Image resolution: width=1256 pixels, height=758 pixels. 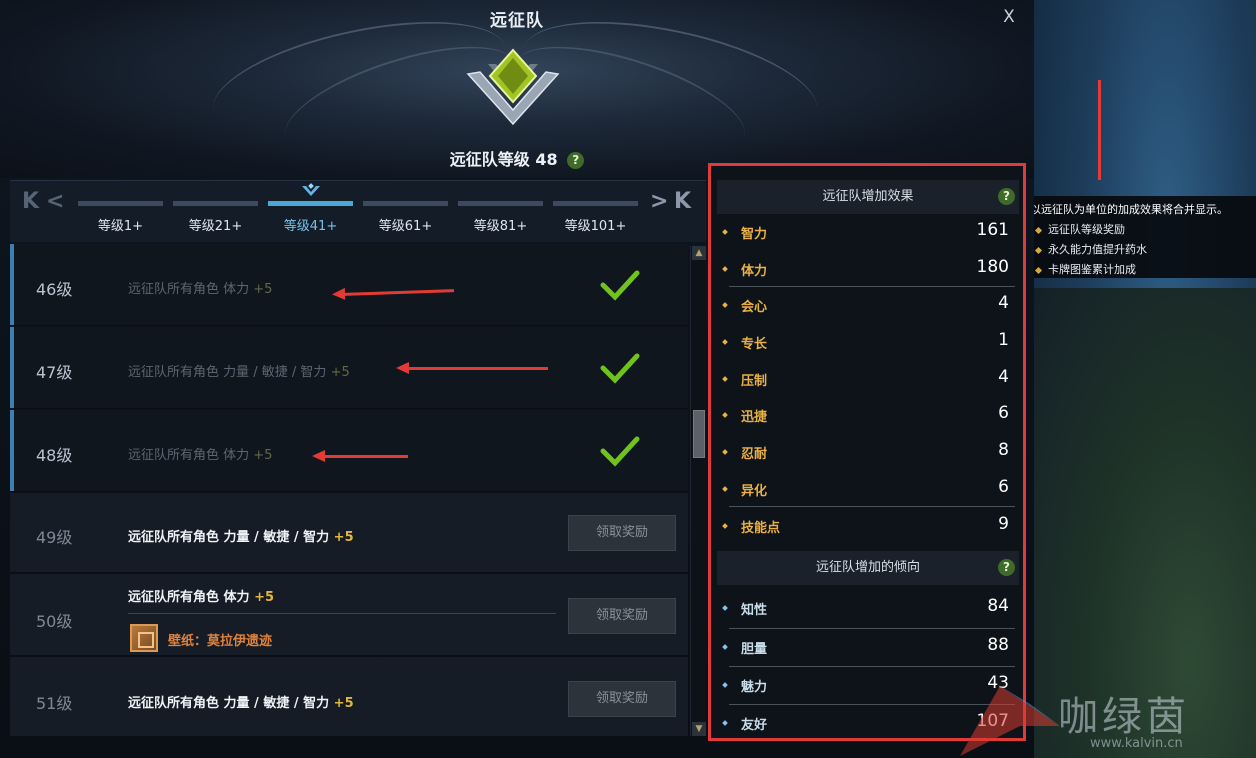 What do you see at coordinates (754, 417) in the screenshot?
I see `stat-name: 迅捷` at bounding box center [754, 417].